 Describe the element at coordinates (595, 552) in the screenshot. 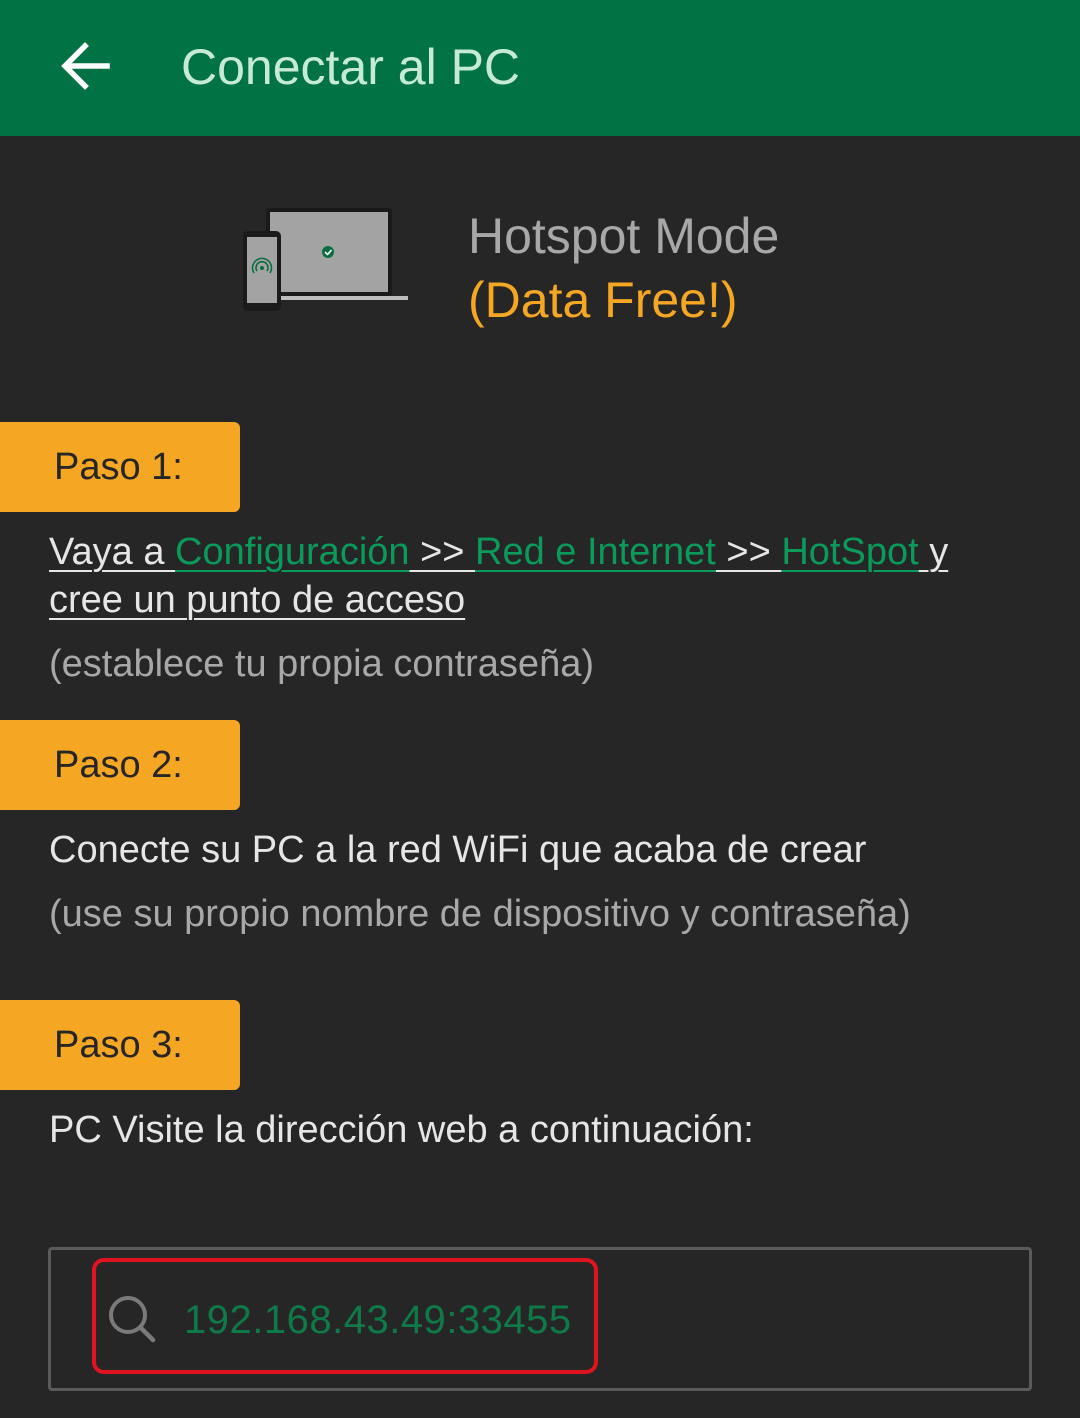

I see `network-internet-link: Red e Internet` at that location.